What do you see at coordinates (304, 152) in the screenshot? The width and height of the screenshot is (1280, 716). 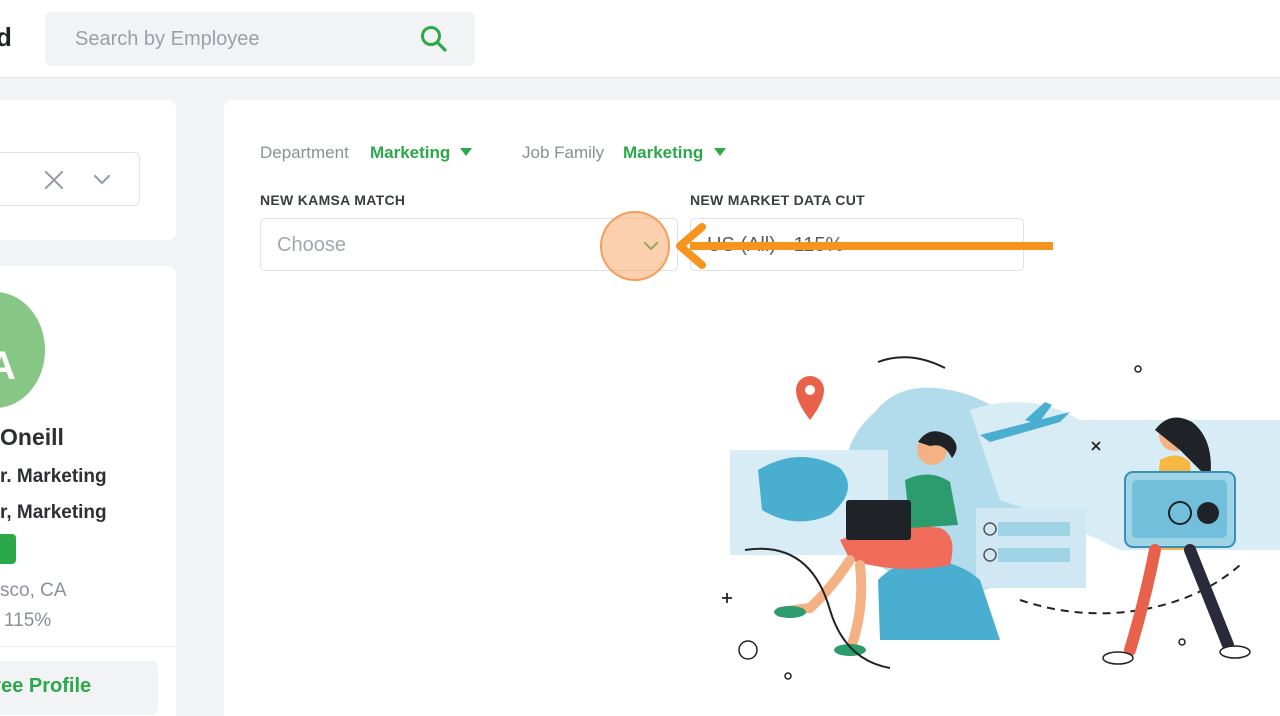 I see `department-filter-label: Department` at bounding box center [304, 152].